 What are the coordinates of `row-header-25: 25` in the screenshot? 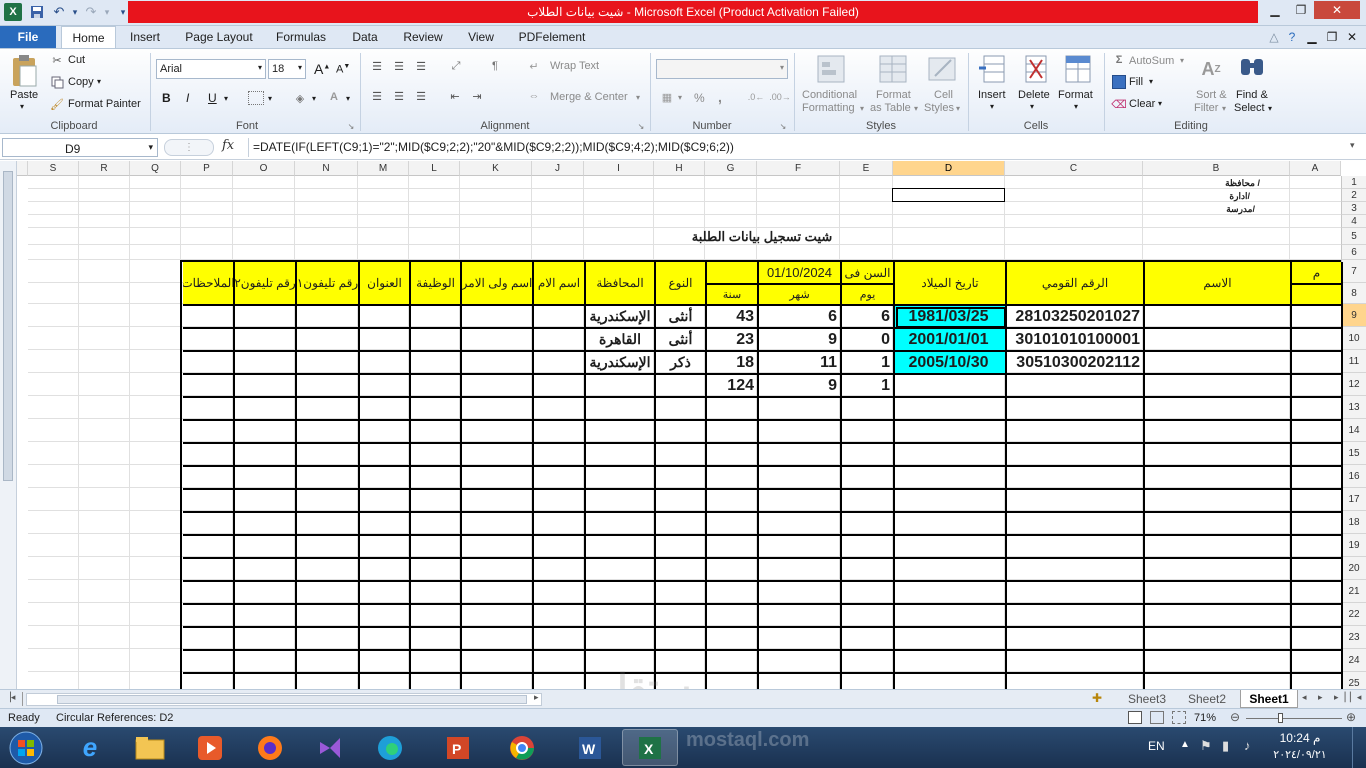 It's located at (1353, 680).